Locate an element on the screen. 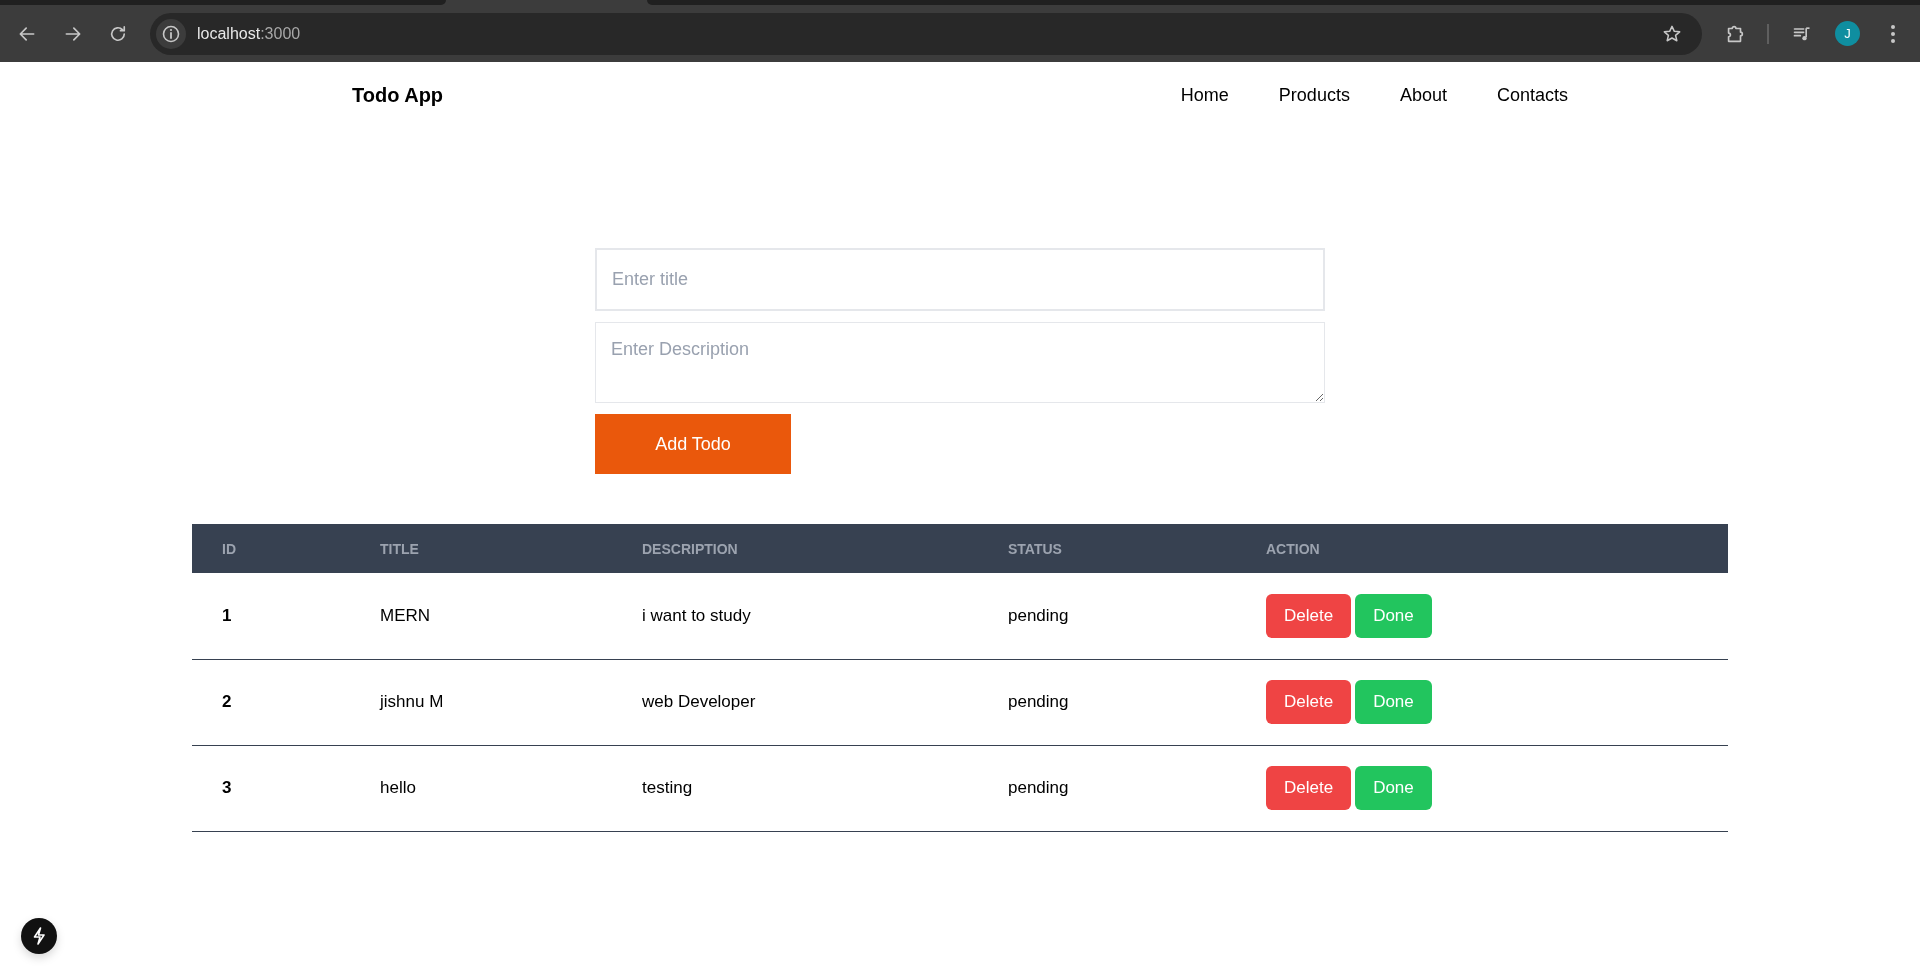 This screenshot has height=974, width=1920. lightning-bolt-icon is located at coordinates (39, 936).